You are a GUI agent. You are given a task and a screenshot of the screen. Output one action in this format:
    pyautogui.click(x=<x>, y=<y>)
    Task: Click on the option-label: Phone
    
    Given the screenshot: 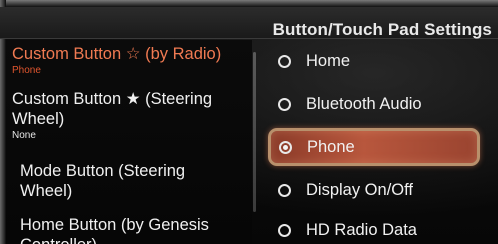 What is the action you would take?
    pyautogui.click(x=331, y=146)
    